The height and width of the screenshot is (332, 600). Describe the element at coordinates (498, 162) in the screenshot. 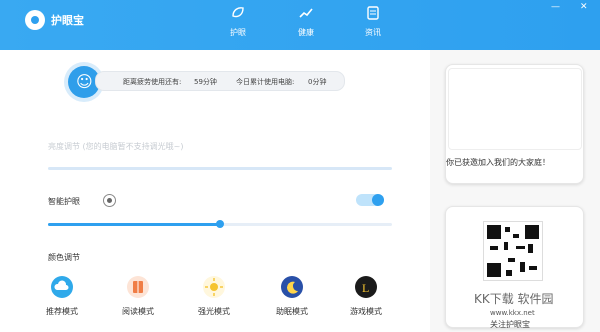

I see `welcome-text: 你已获邀加入我们的大家庭！` at that location.